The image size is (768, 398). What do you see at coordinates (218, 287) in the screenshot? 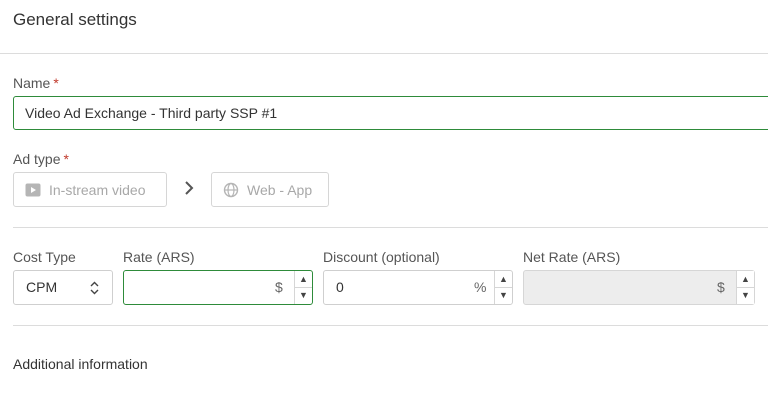
I see `rate-input: $ ▲ ▼` at bounding box center [218, 287].